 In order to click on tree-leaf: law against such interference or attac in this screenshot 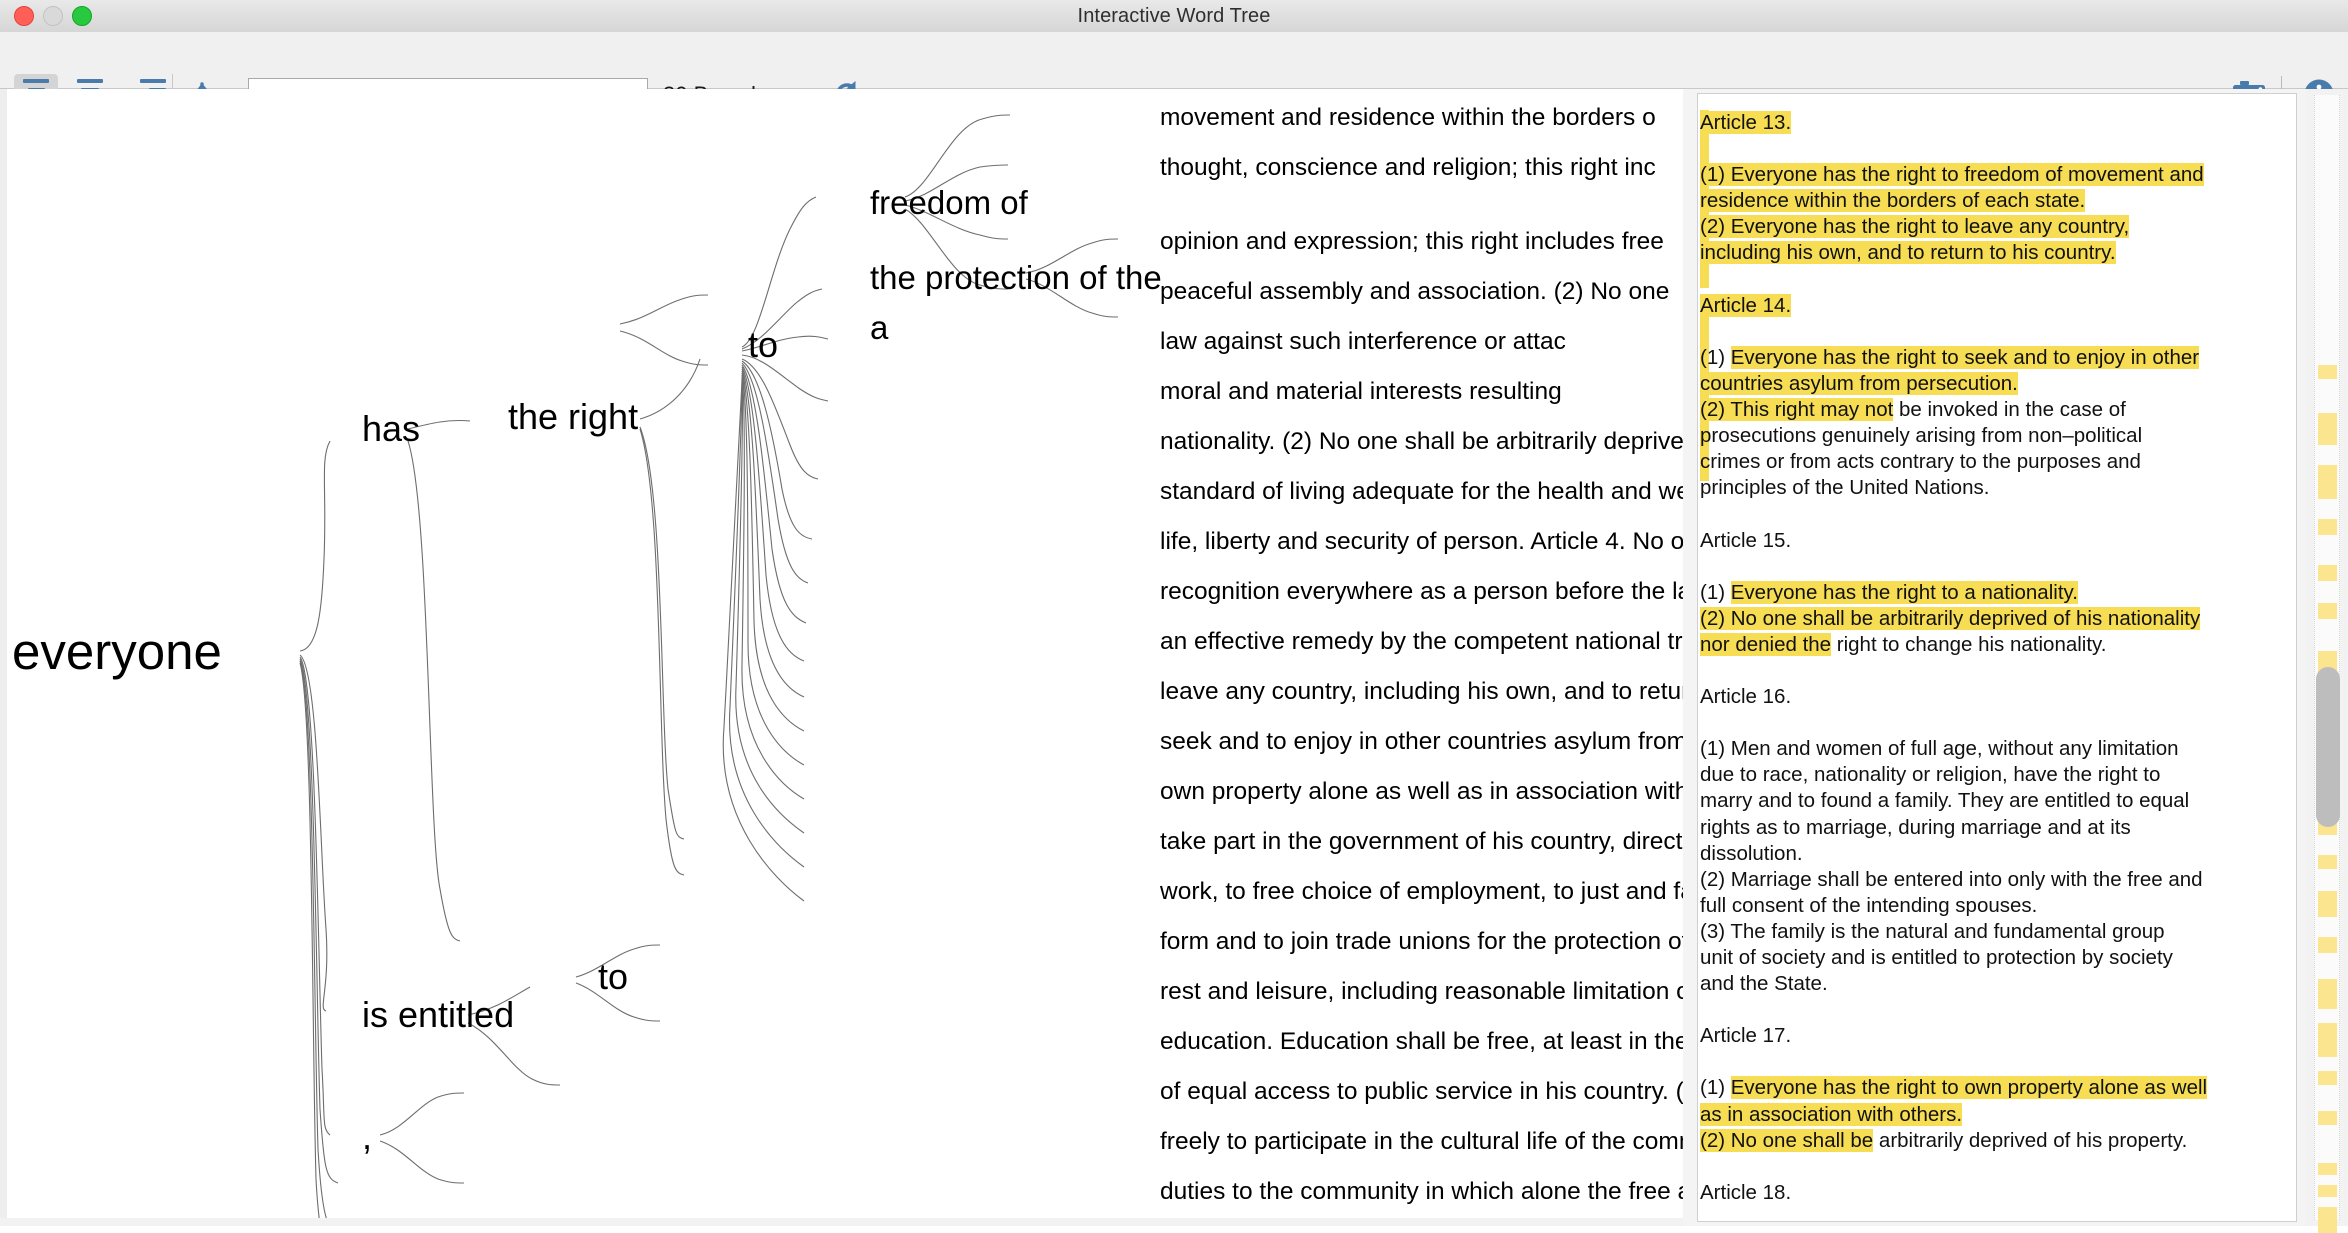, I will do `click(1363, 341)`.